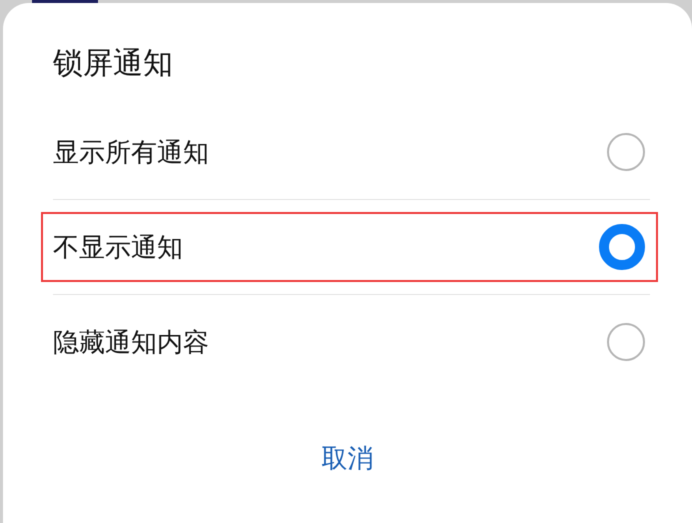 The image size is (692, 523). I want to click on cancel-button: 取消, so click(348, 458).